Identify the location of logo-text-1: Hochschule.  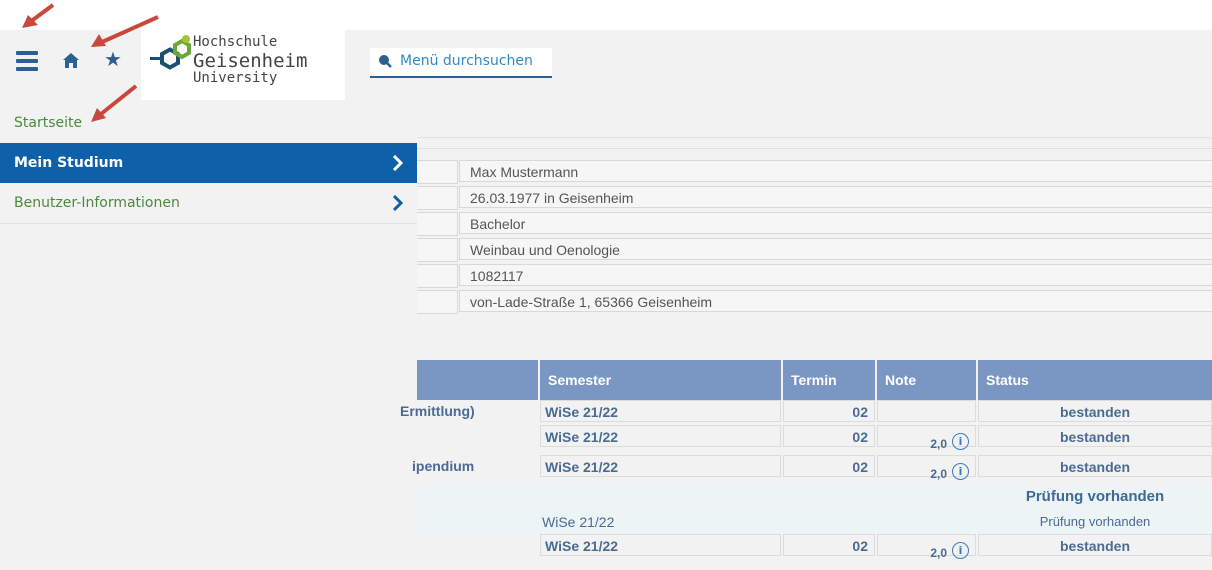
(235, 42).